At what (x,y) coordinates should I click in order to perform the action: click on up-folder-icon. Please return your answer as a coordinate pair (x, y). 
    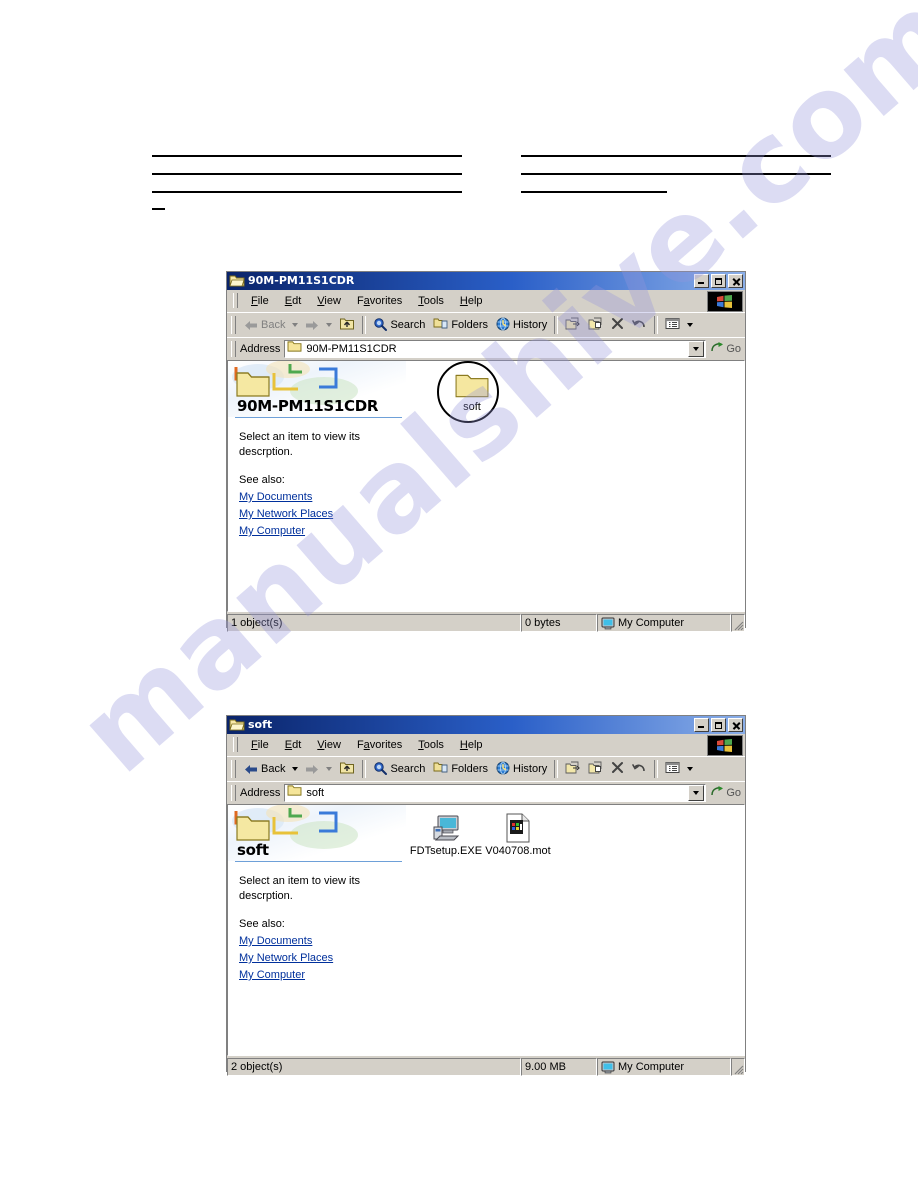
    Looking at the image, I should click on (347, 325).